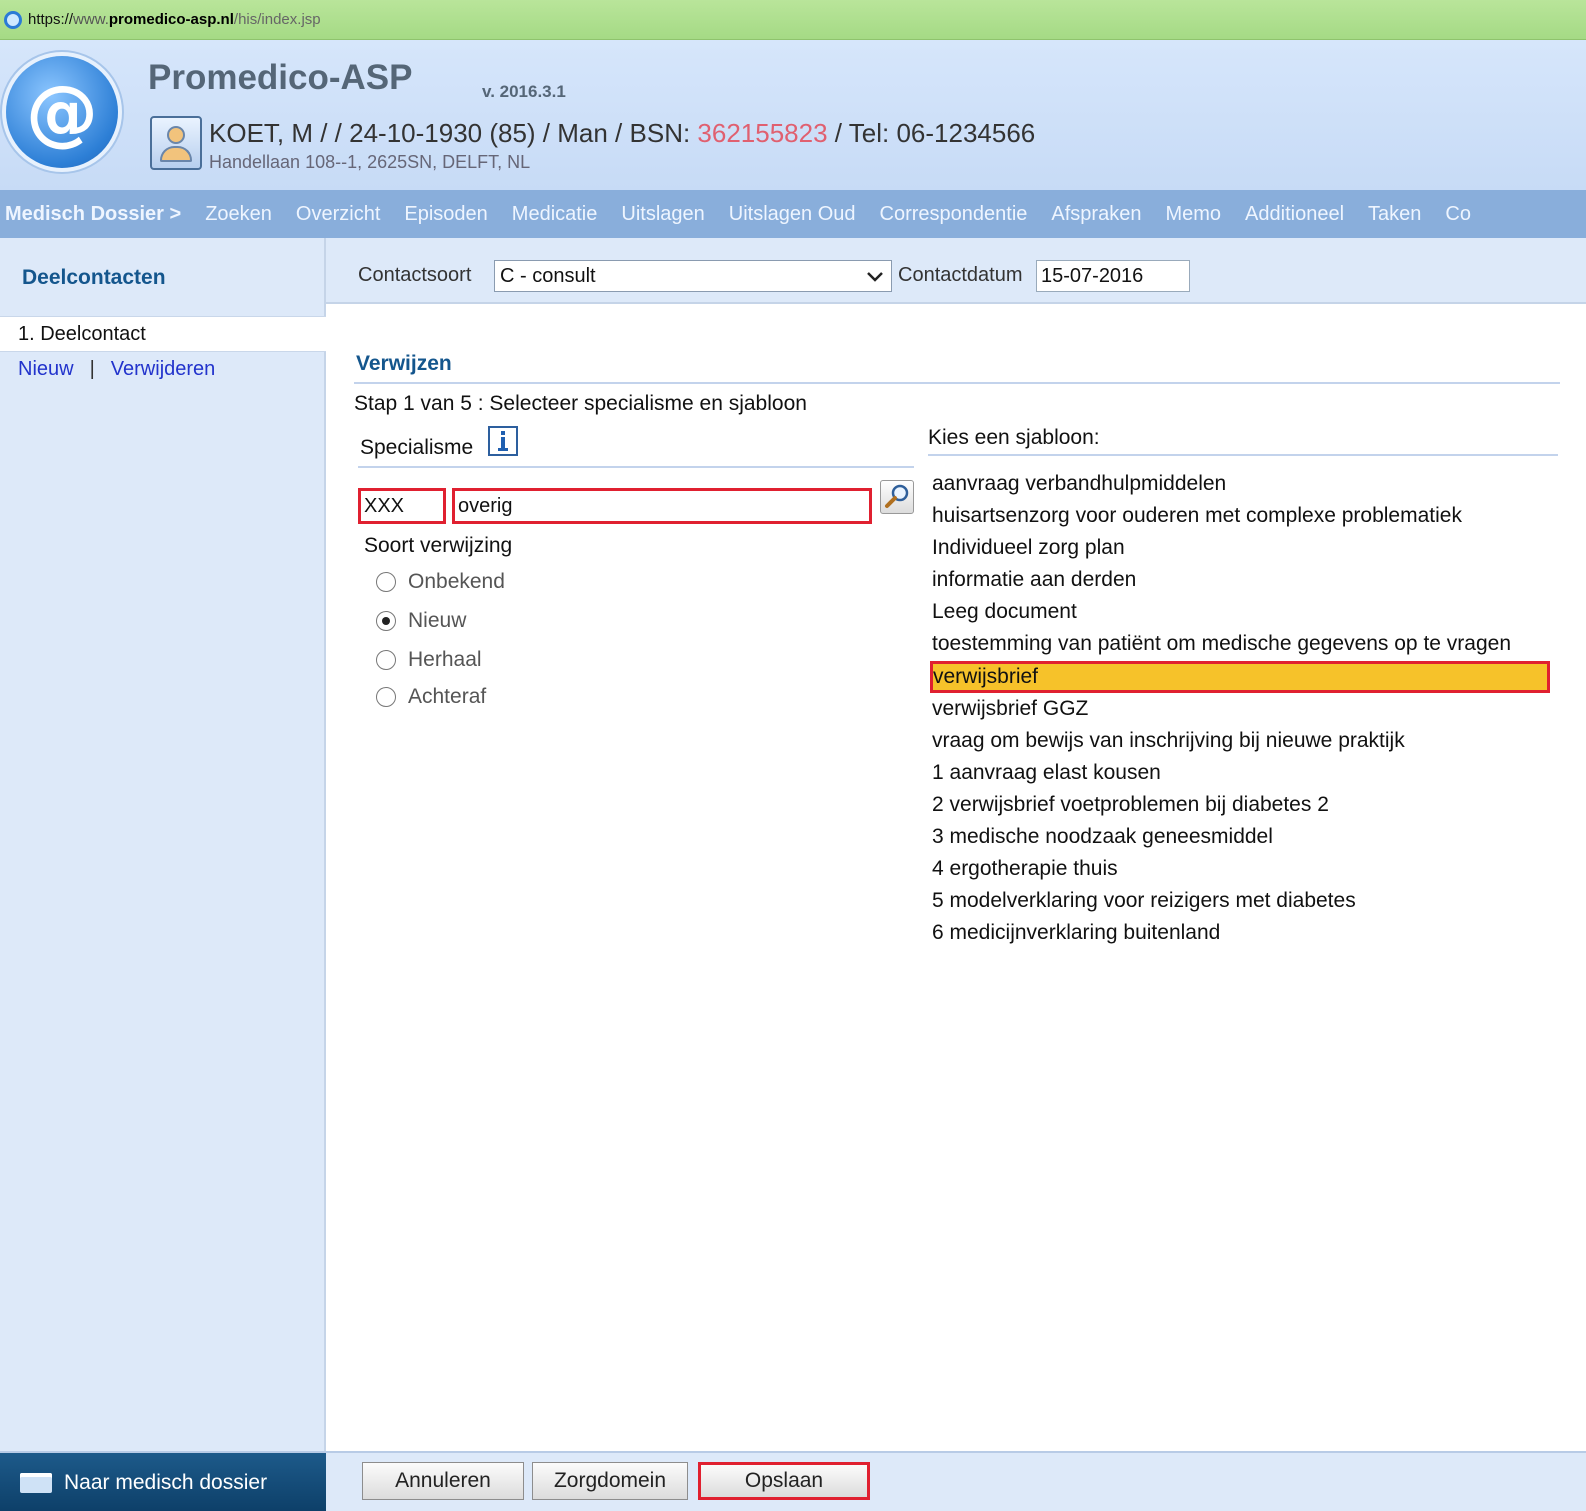 The width and height of the screenshot is (1586, 1511). What do you see at coordinates (960, 275) in the screenshot?
I see `contactdatum-label: Contactdatum` at bounding box center [960, 275].